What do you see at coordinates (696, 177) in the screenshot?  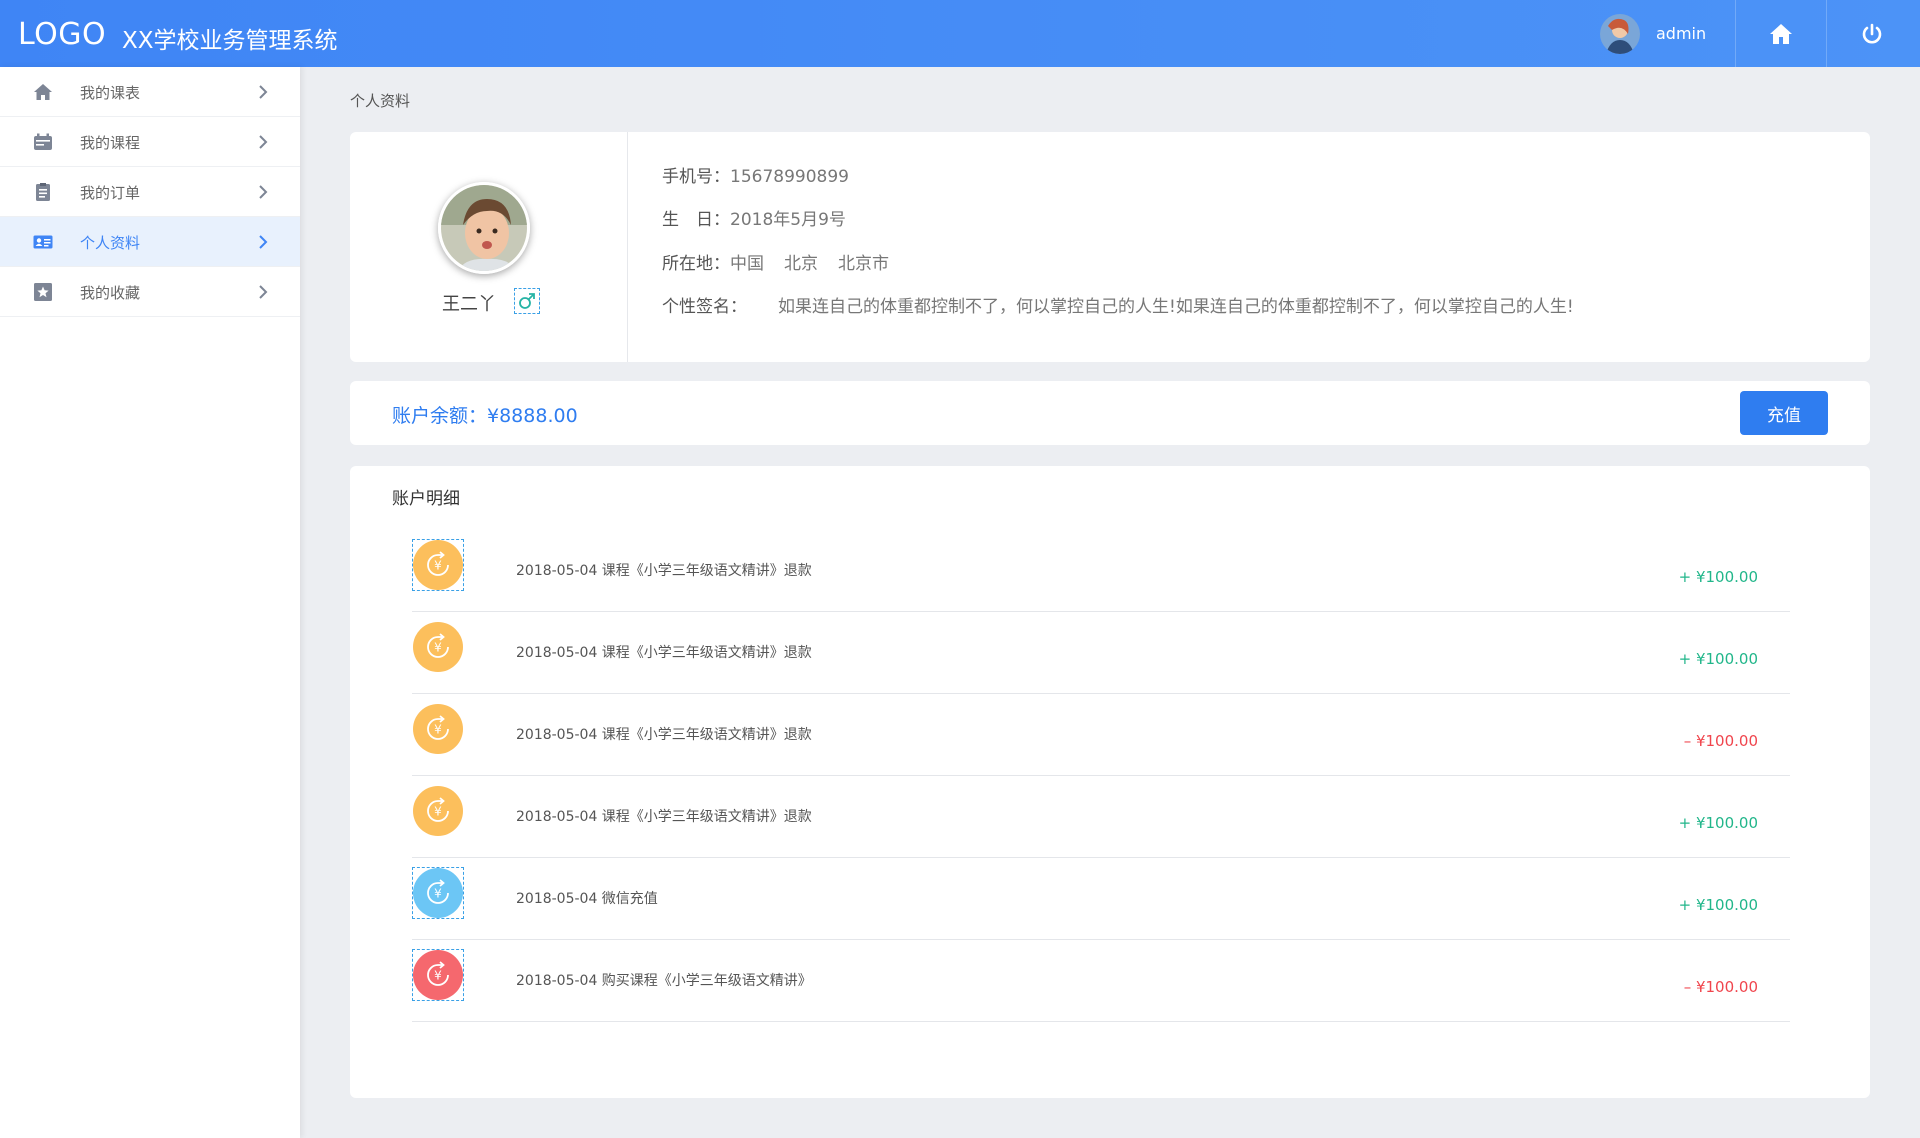 I see `phone-label: 手机号：` at bounding box center [696, 177].